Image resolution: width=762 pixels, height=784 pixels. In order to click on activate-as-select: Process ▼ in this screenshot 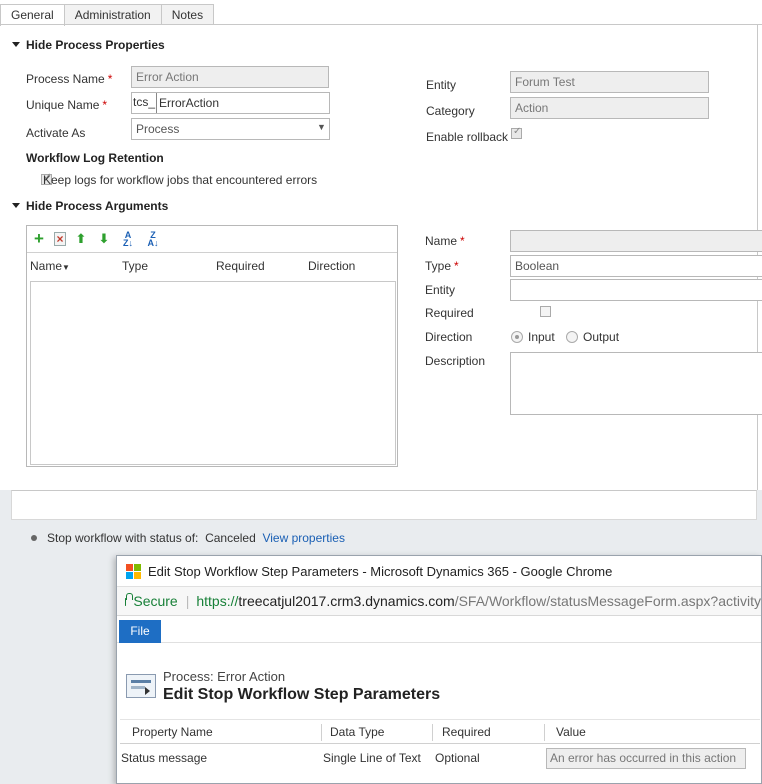, I will do `click(230, 129)`.